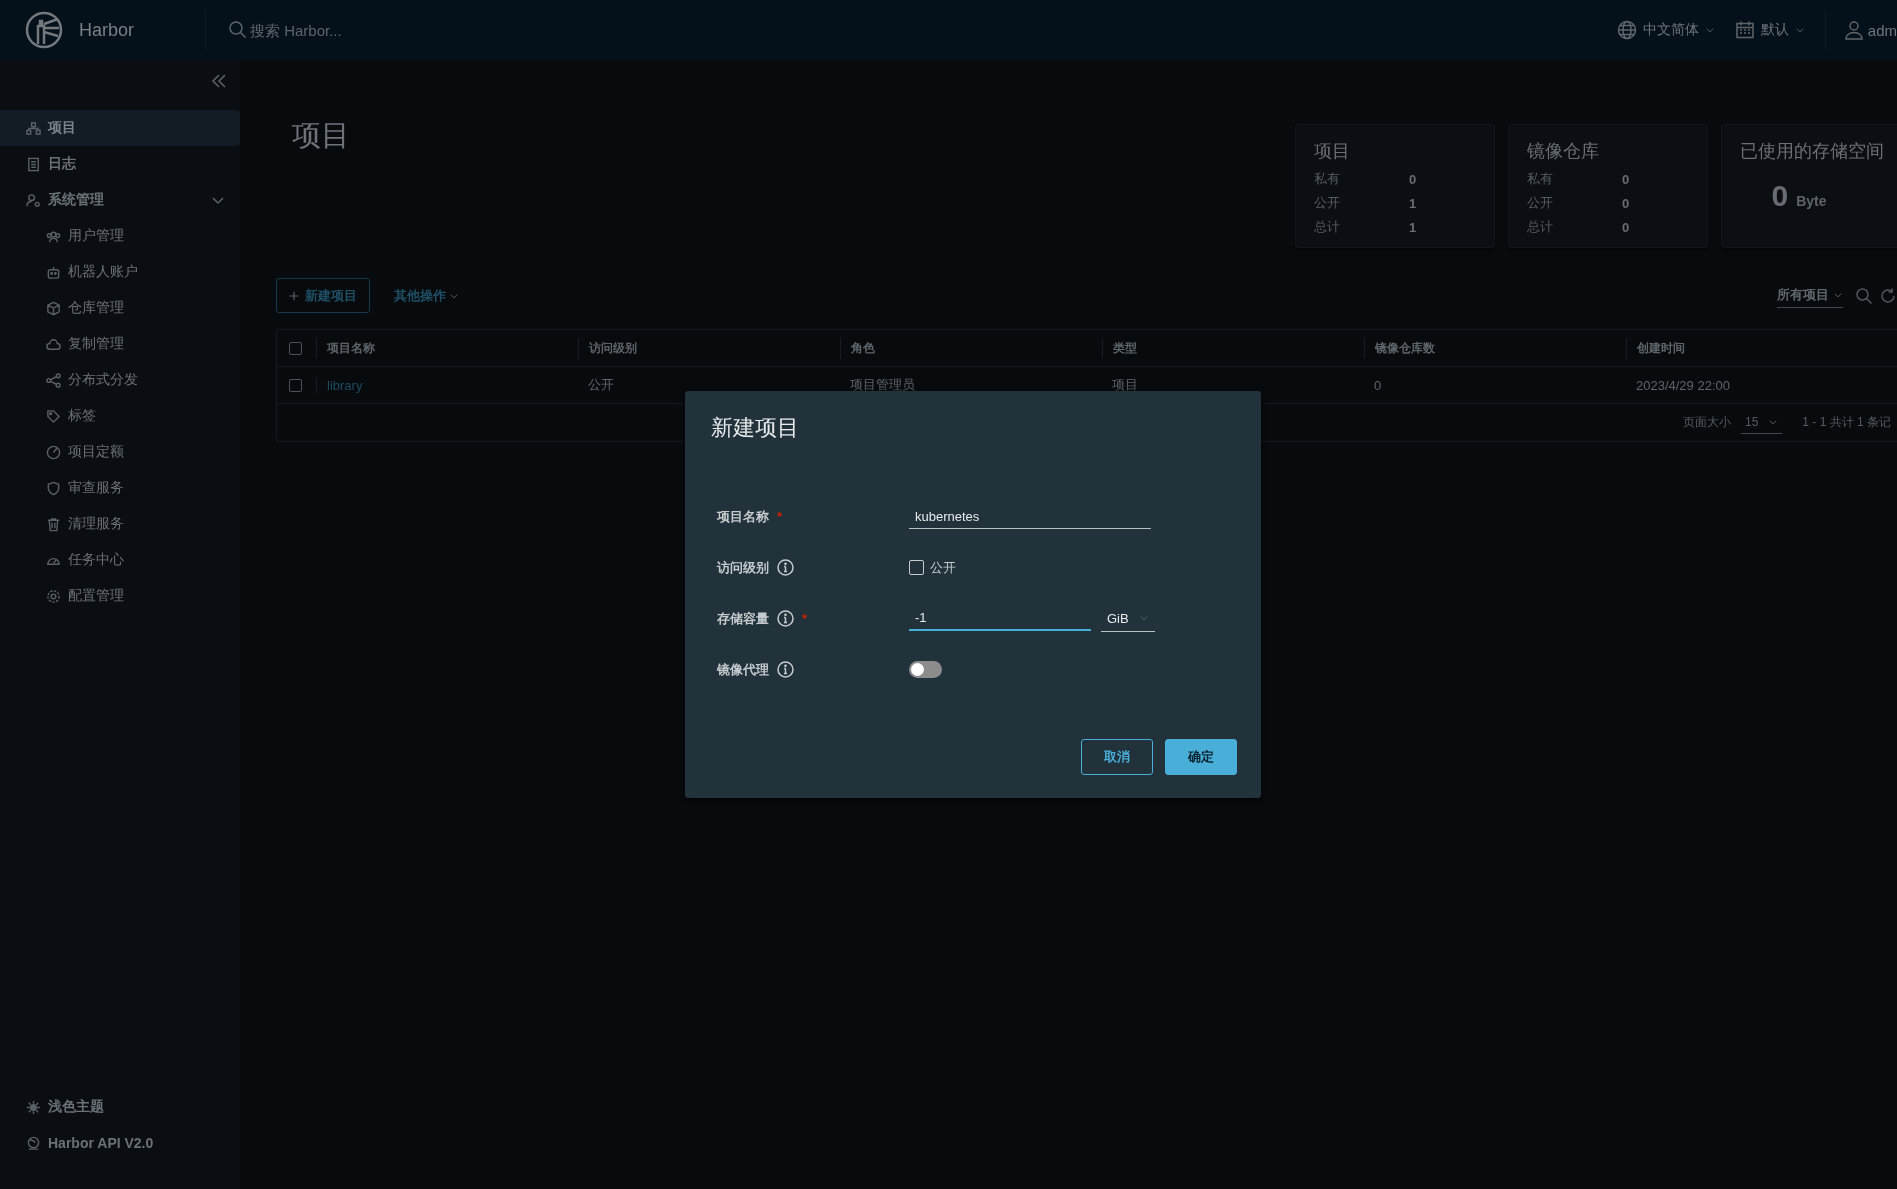  I want to click on page-size-label: 页面大小, so click(1706, 422).